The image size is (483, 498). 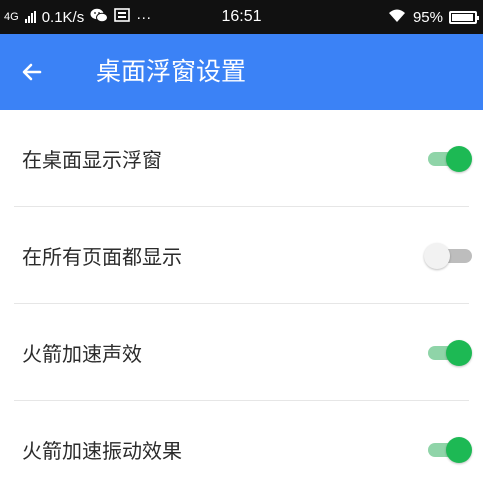 I want to click on all-pages-toggle, so click(x=449, y=256).